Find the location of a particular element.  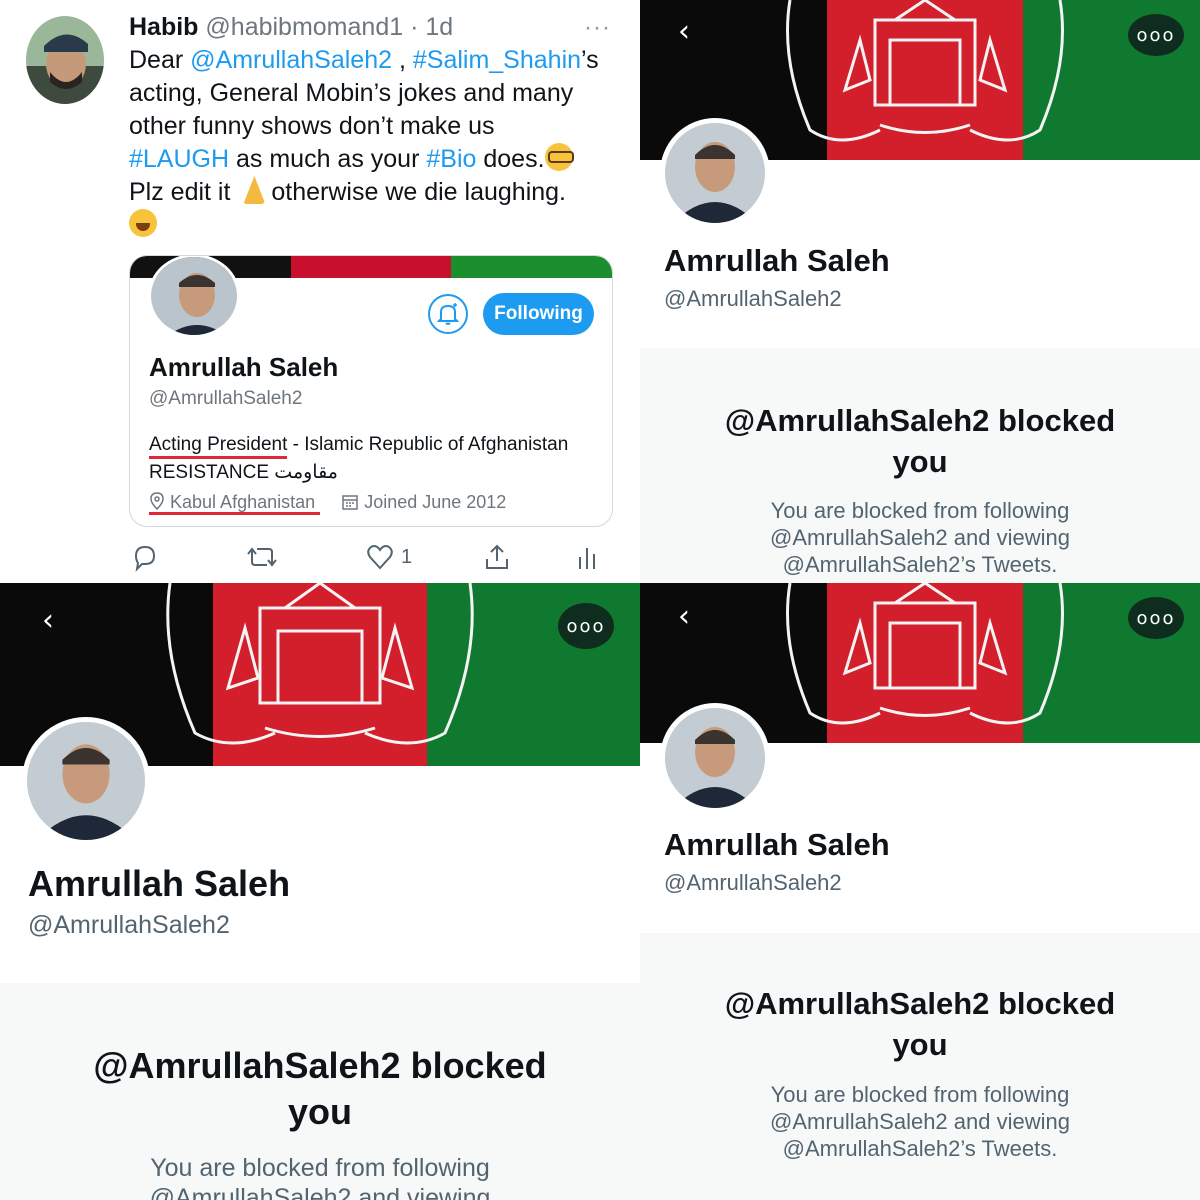

author-handle: @habibmomand1 is located at coordinates (304, 27).